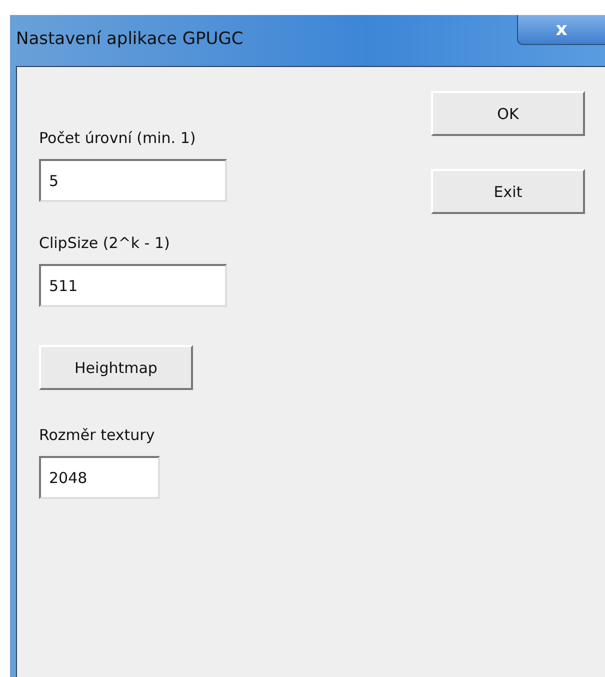  What do you see at coordinates (130, 39) in the screenshot?
I see `window-title: Nastavení aplikace GPUGC` at bounding box center [130, 39].